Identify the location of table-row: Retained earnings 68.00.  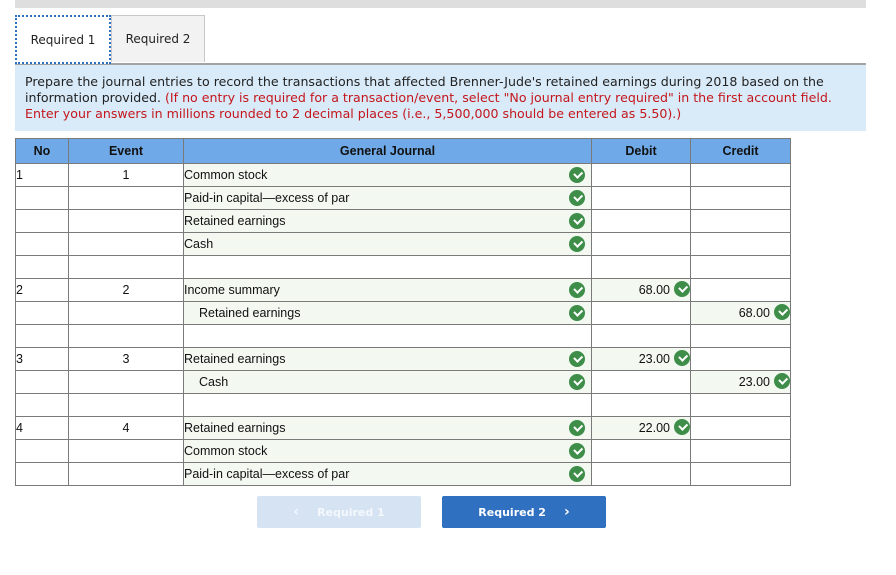
(403, 313).